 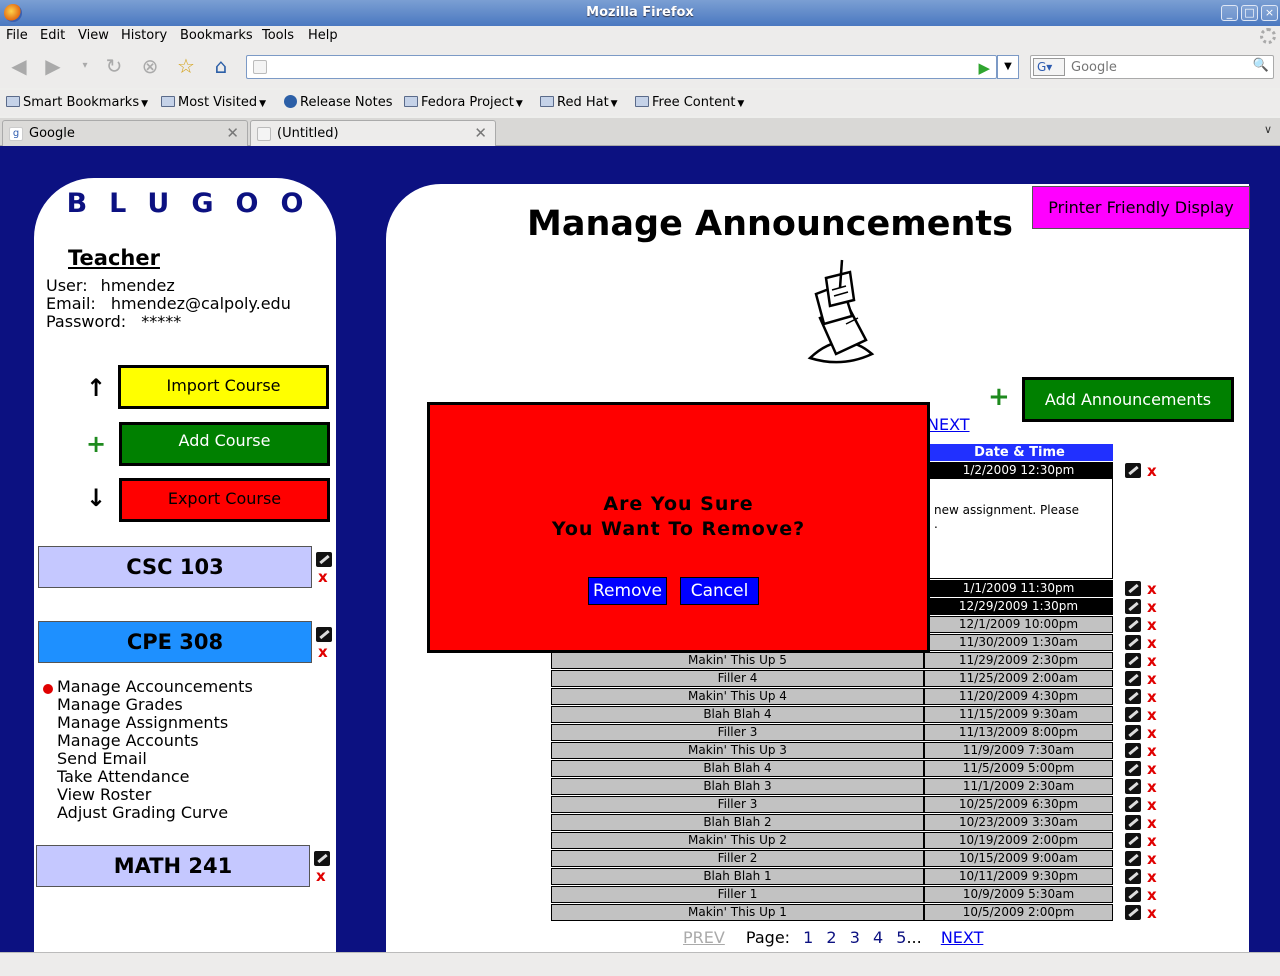 I want to click on menu-manage-announcements: Manage Accouncements, so click(x=155, y=687).